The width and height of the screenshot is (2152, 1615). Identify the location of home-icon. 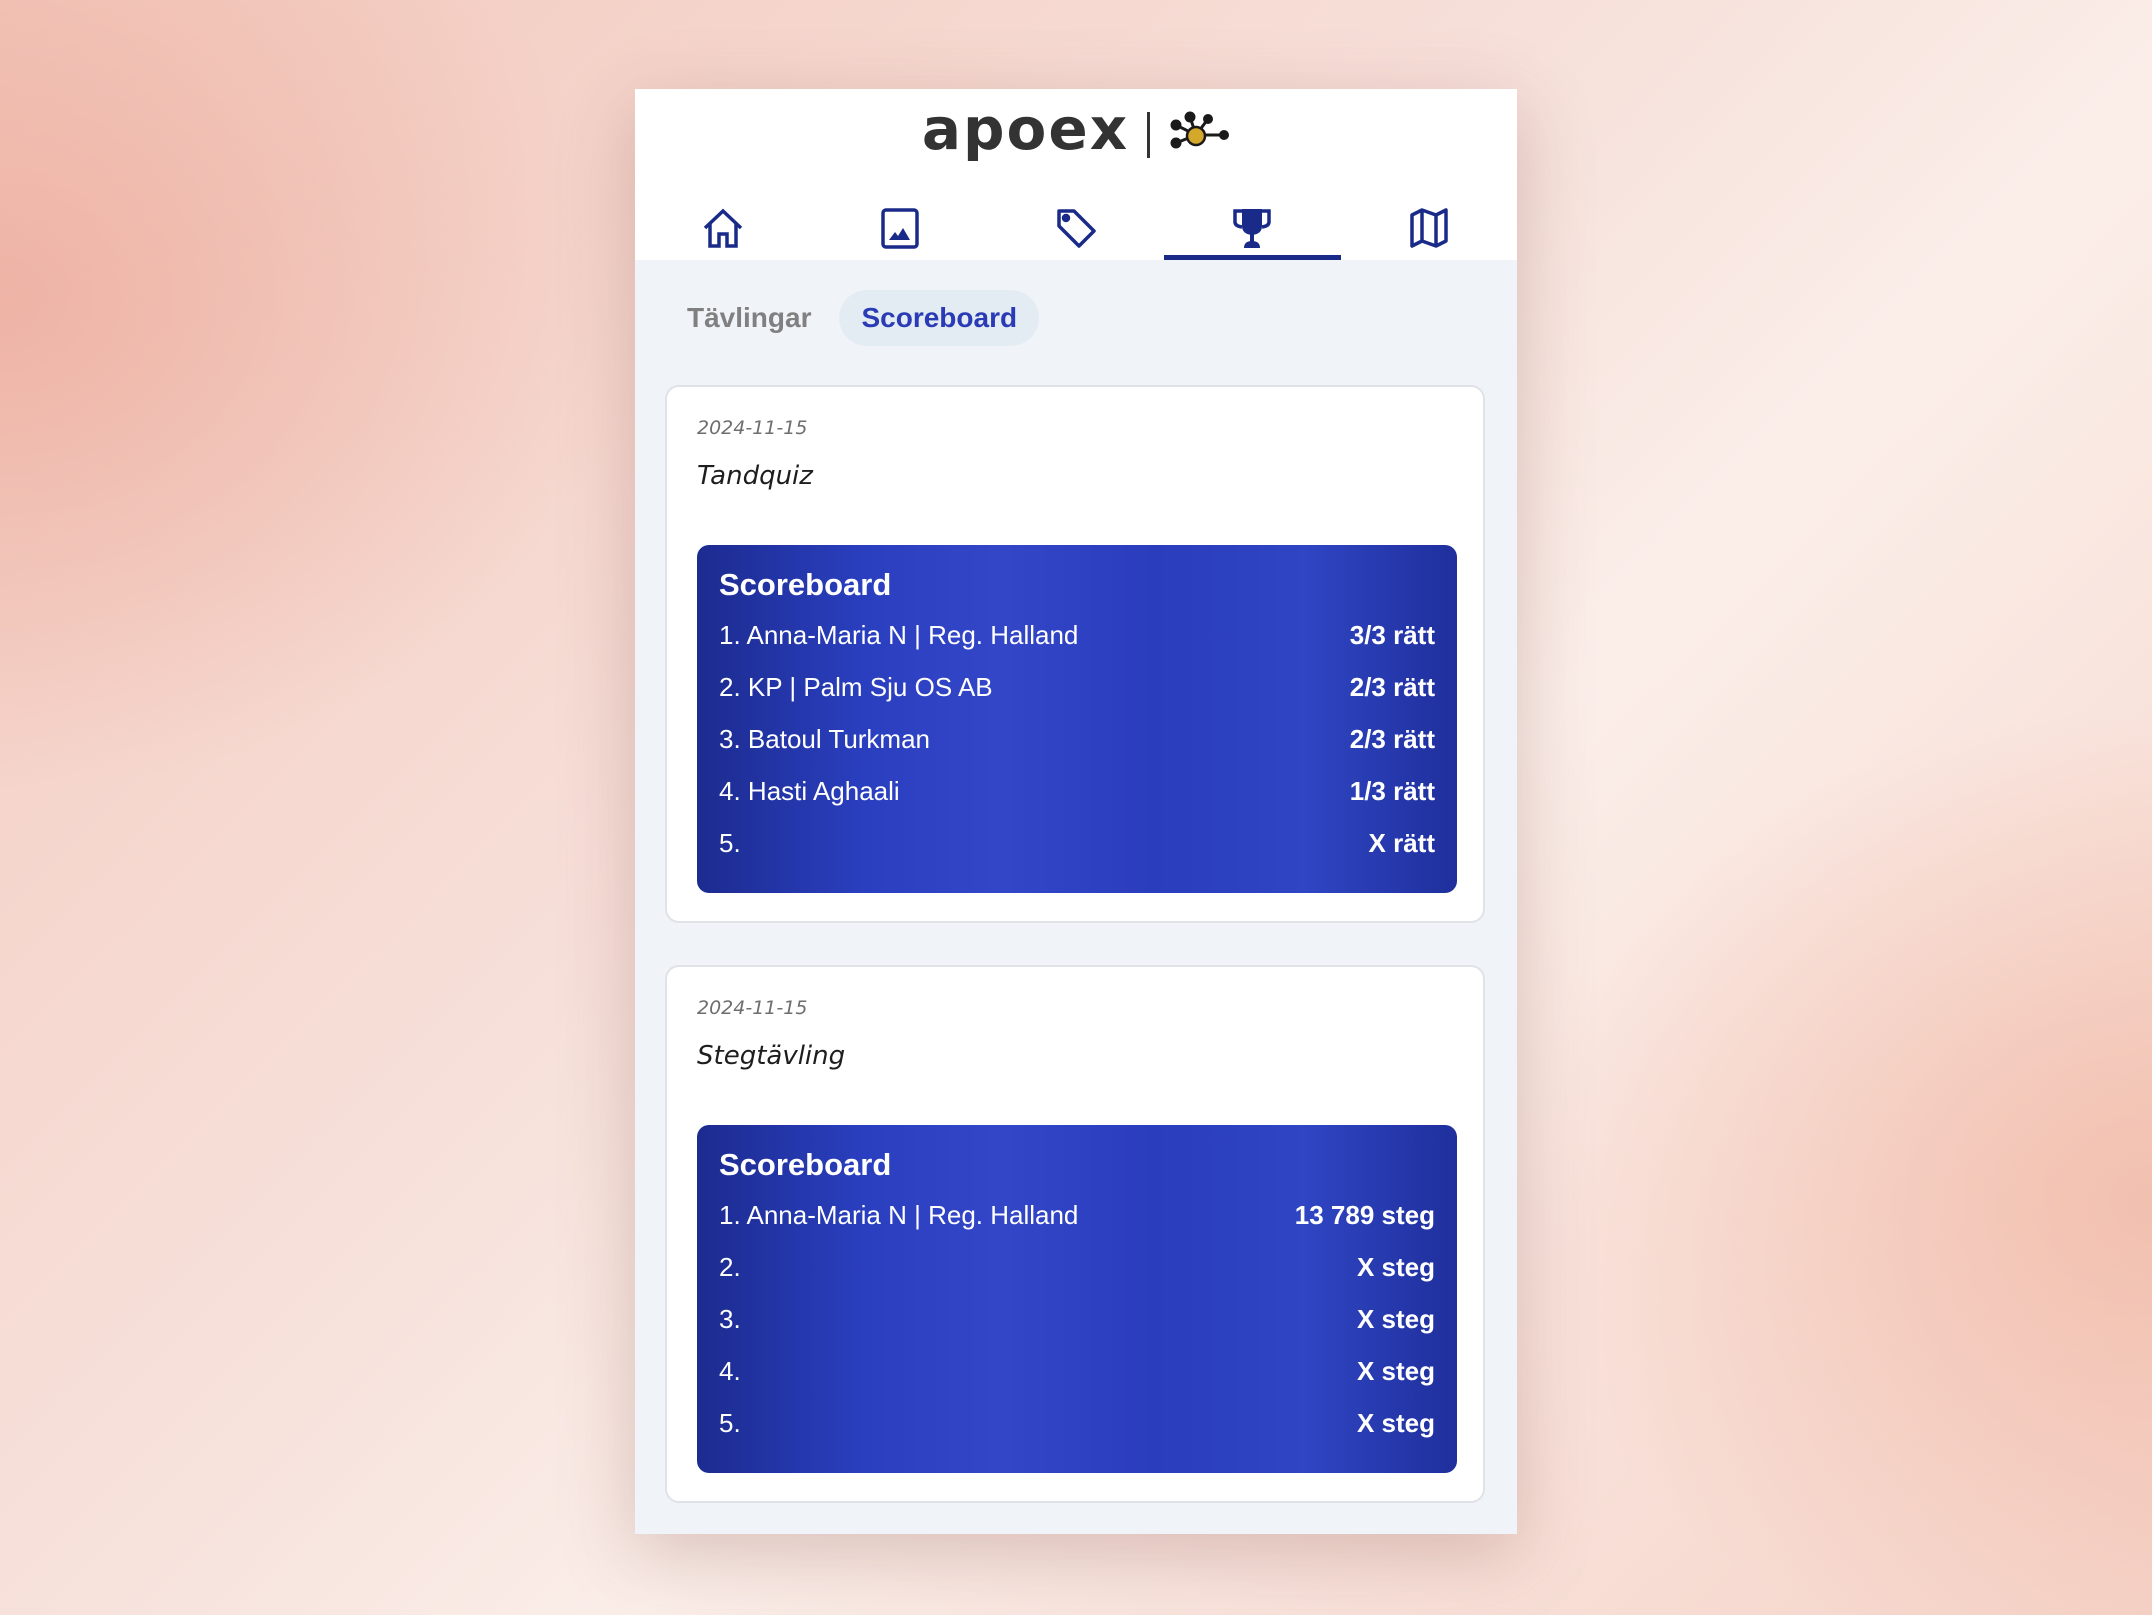
(723, 230).